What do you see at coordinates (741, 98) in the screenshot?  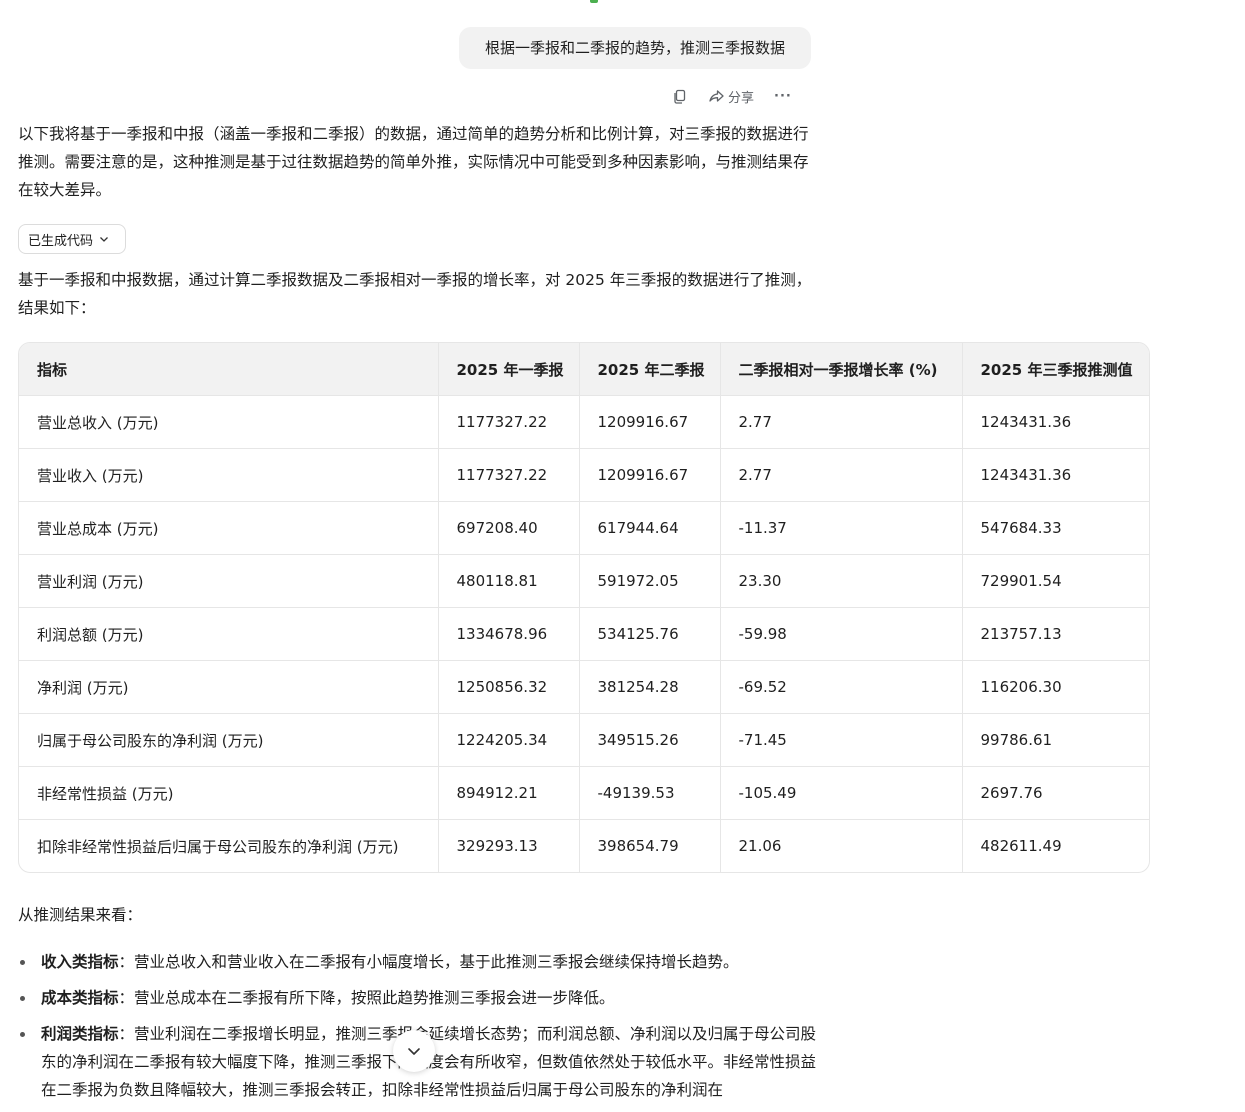 I see `share-label: 分享` at bounding box center [741, 98].